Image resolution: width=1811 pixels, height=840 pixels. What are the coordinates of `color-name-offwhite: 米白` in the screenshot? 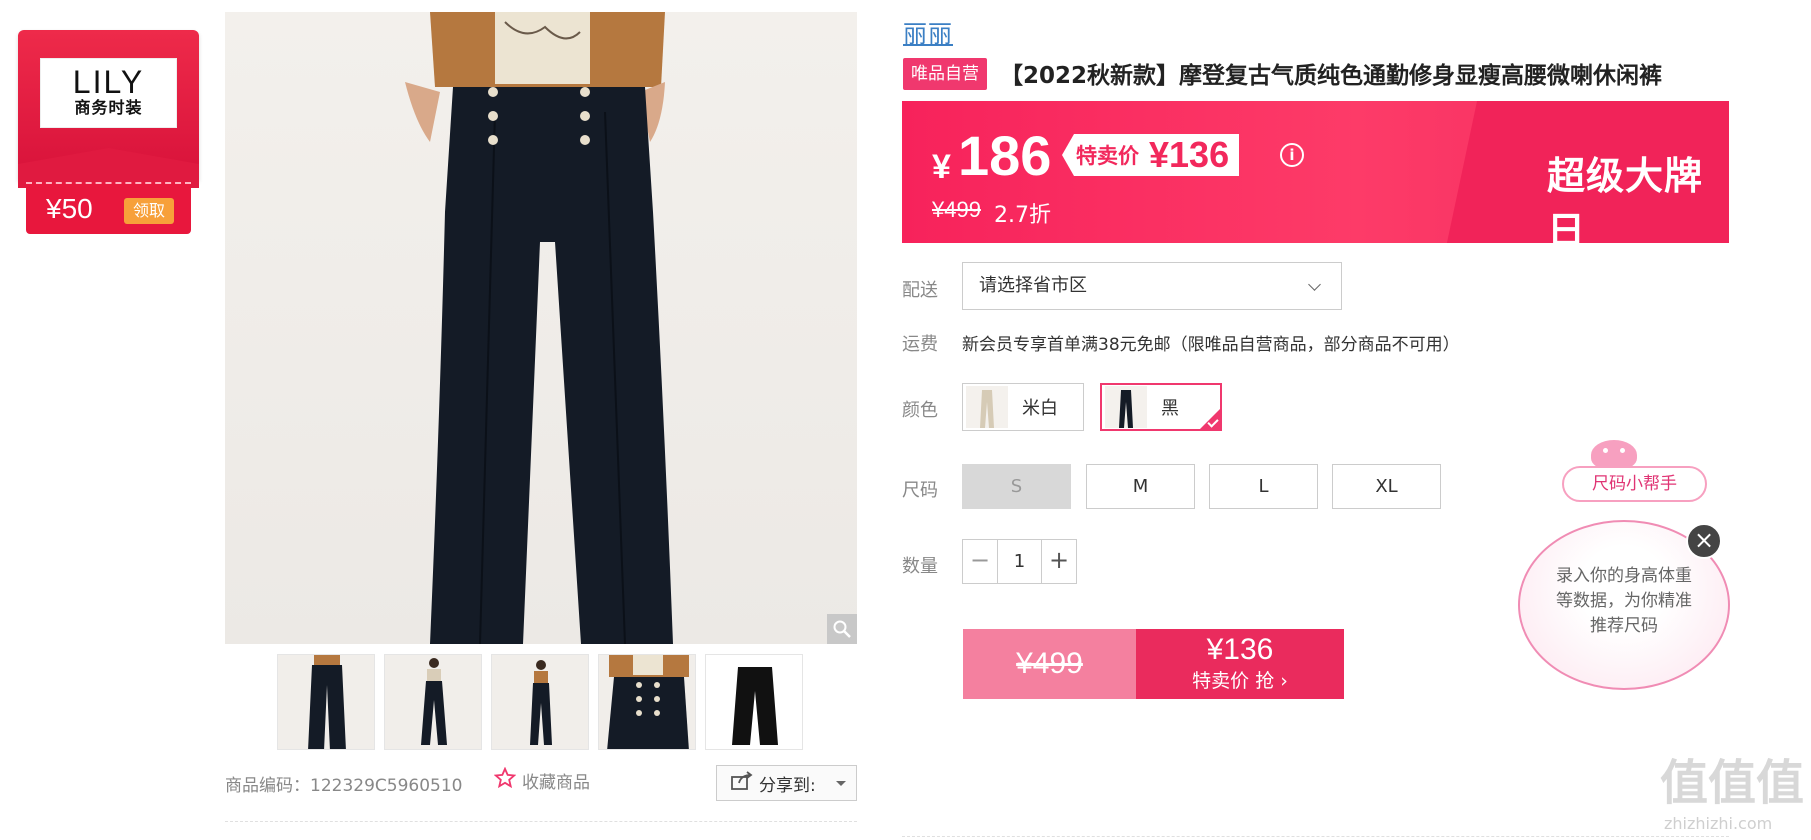 It's located at (1040, 408).